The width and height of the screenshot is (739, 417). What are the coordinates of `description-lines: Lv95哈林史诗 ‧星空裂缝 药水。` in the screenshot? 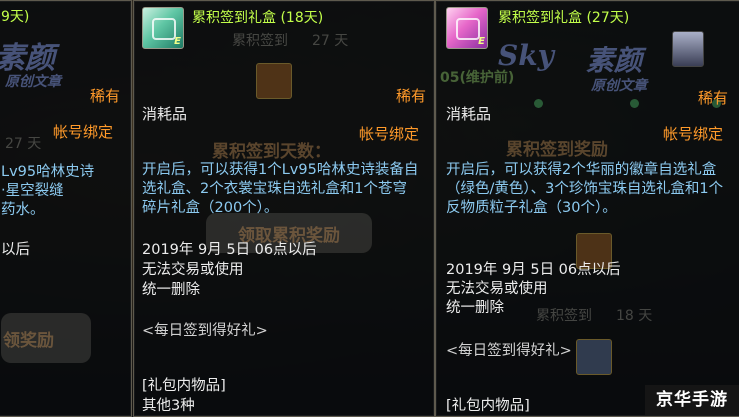 It's located at (47, 191).